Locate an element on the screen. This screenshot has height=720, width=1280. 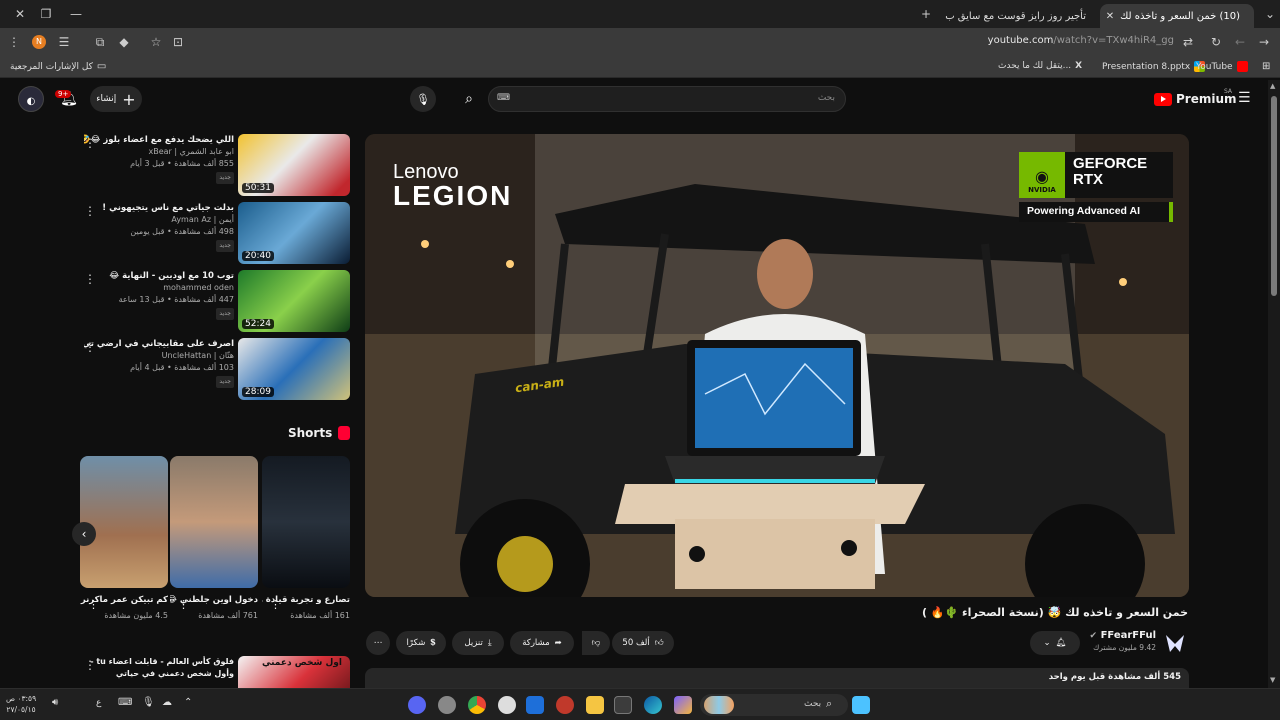
extension-icon: ◆ is located at coordinates (124, 42).